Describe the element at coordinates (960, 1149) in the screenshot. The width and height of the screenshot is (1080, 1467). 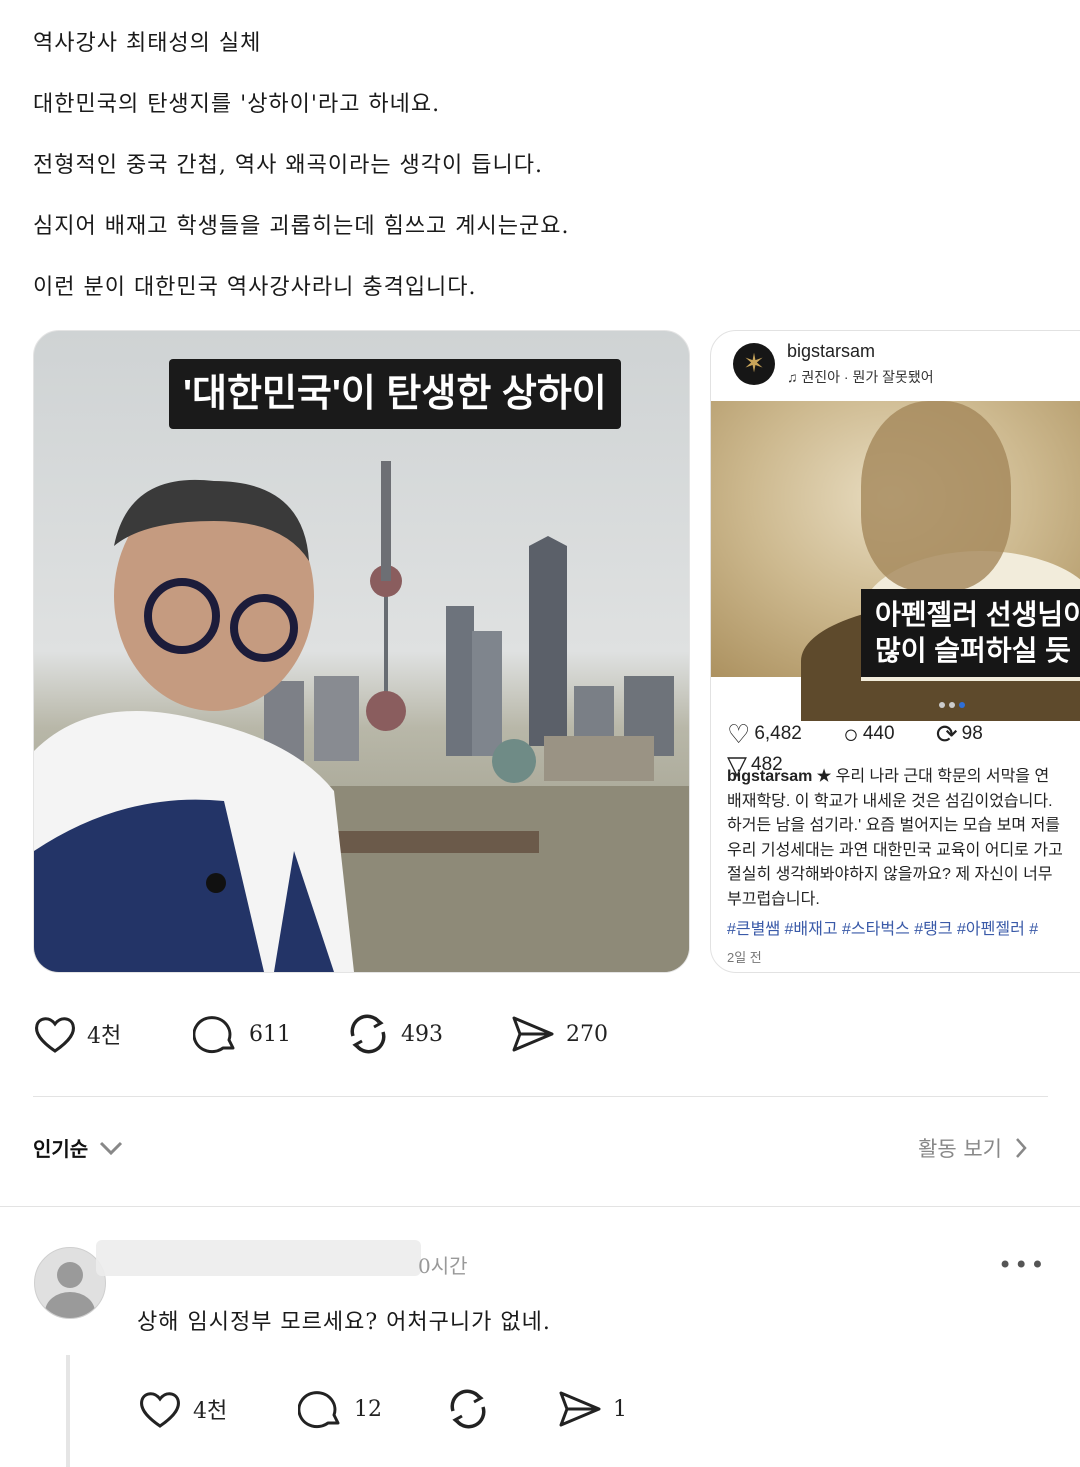
I see `activity-label: 활동 보기` at that location.